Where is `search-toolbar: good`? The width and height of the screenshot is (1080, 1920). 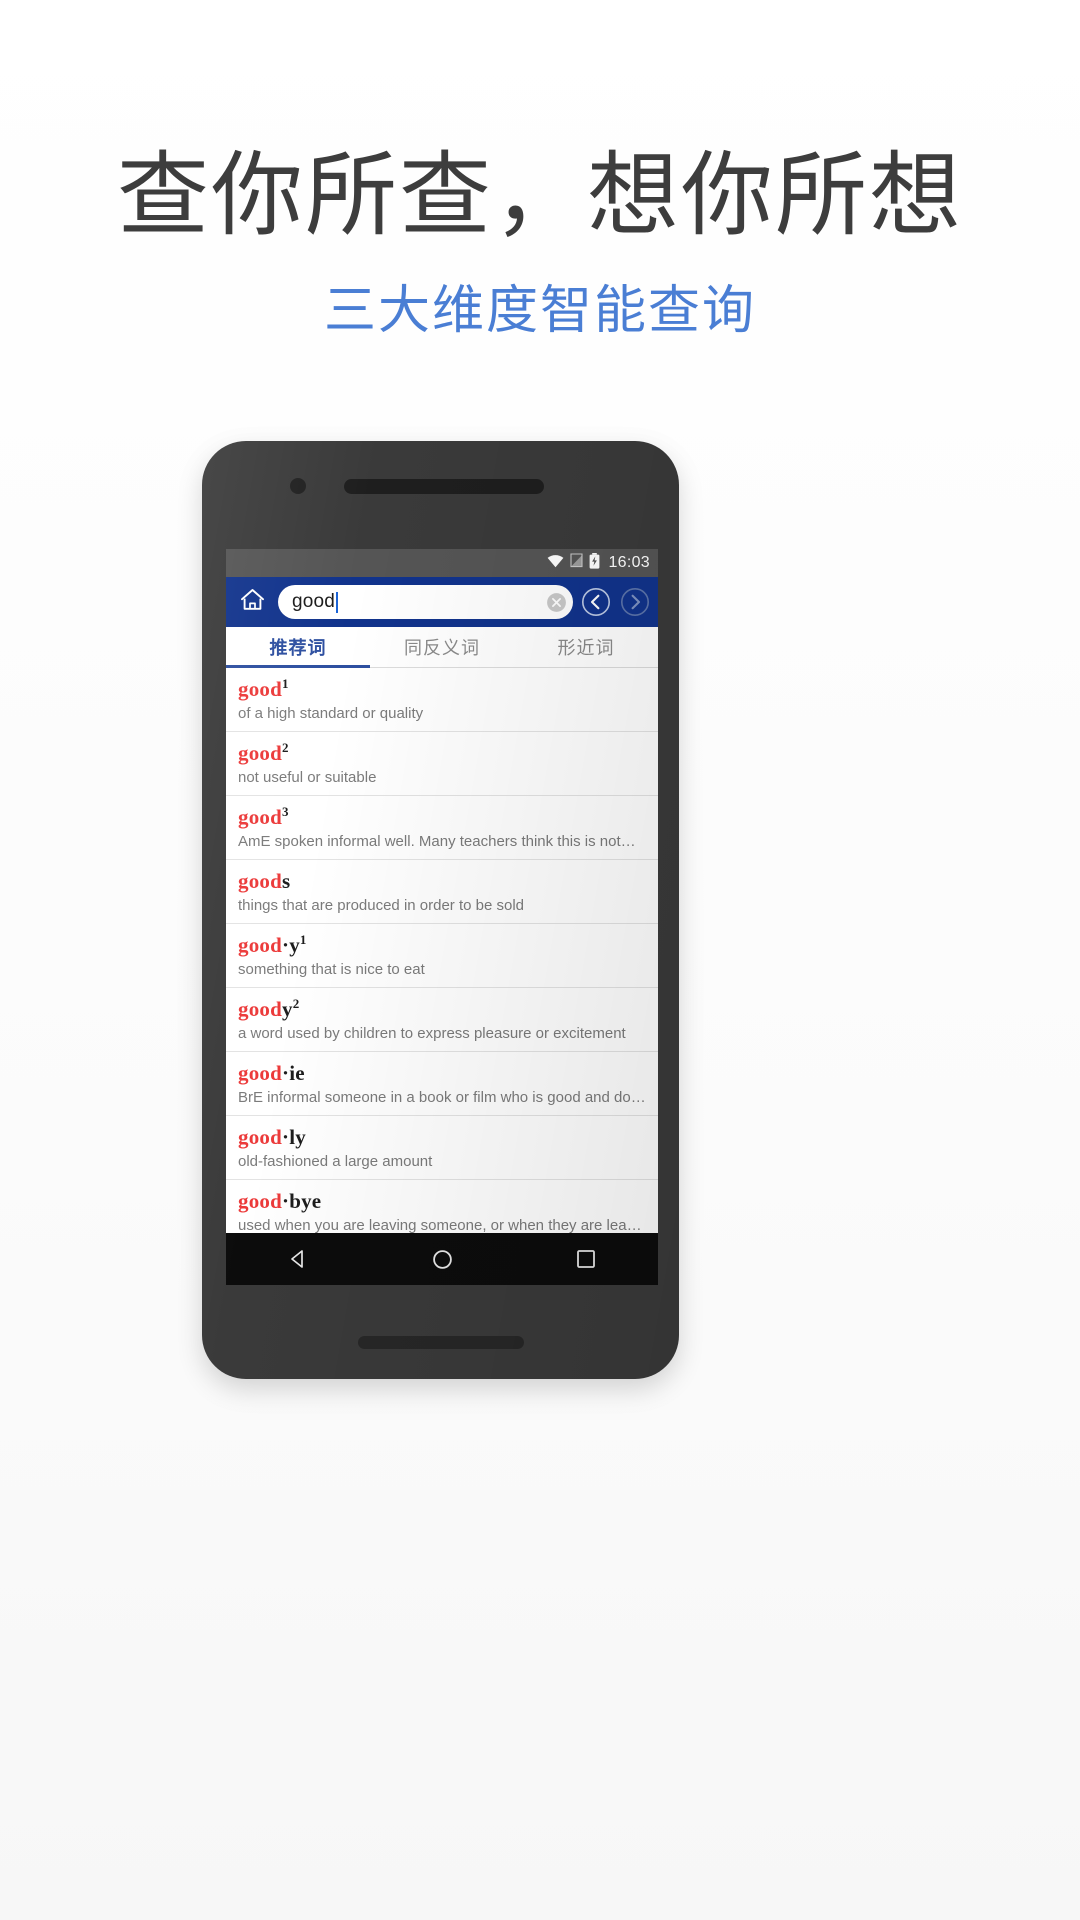
search-toolbar: good is located at coordinates (442, 602).